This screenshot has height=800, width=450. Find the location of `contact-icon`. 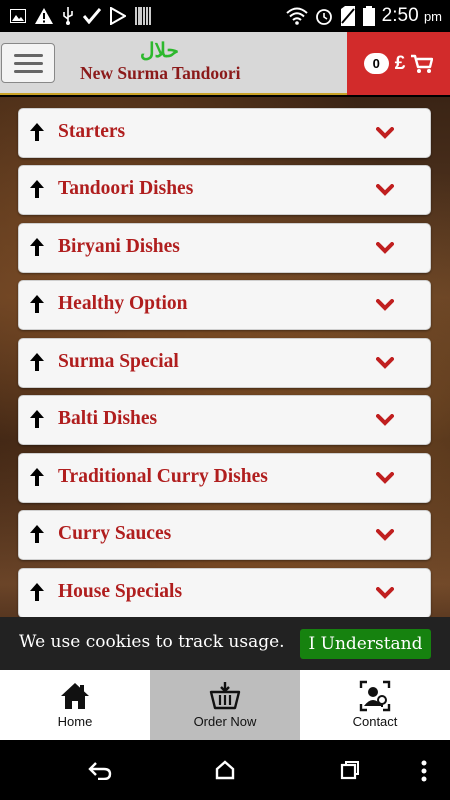

contact-icon is located at coordinates (375, 696).